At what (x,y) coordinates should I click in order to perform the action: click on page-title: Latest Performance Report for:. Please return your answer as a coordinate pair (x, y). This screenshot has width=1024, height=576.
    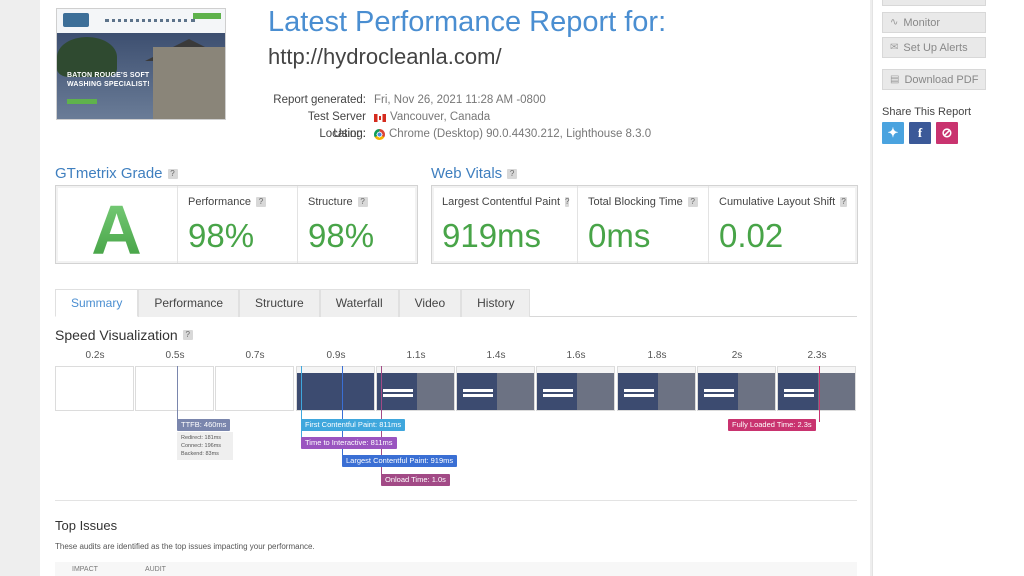
    Looking at the image, I should click on (467, 22).